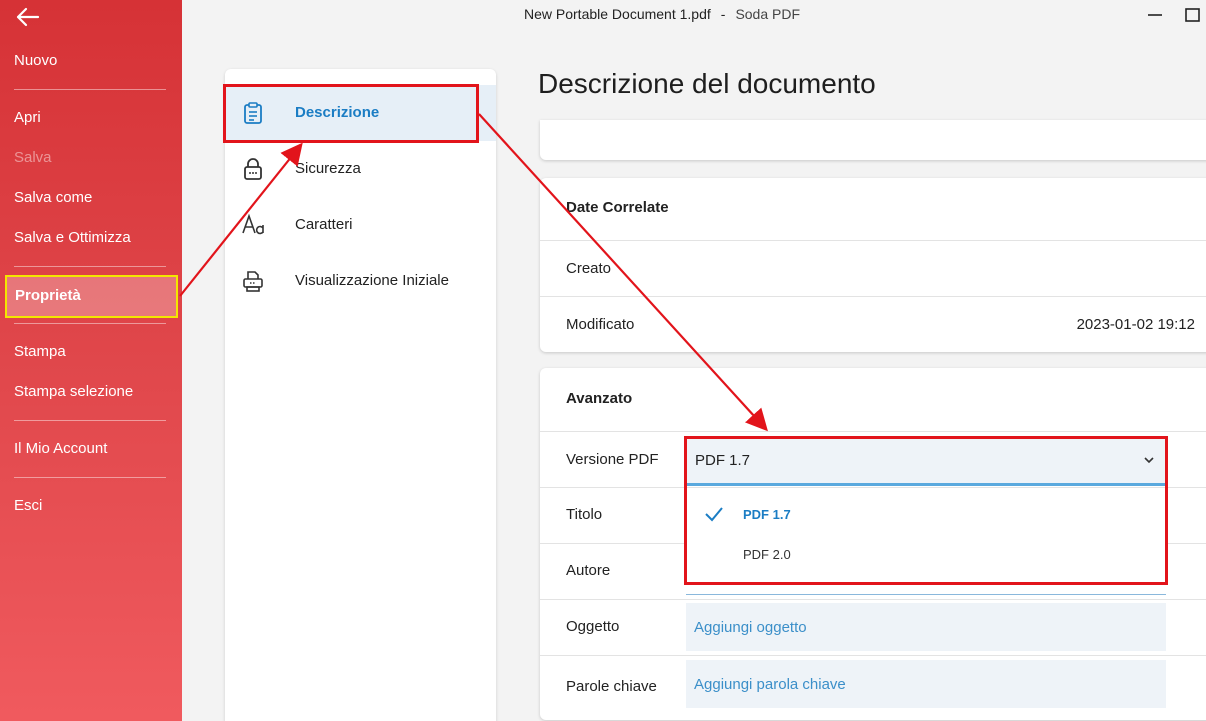 This screenshot has height=721, width=1206. Describe the element at coordinates (589, 268) in the screenshot. I see `created-label: Creato` at that location.